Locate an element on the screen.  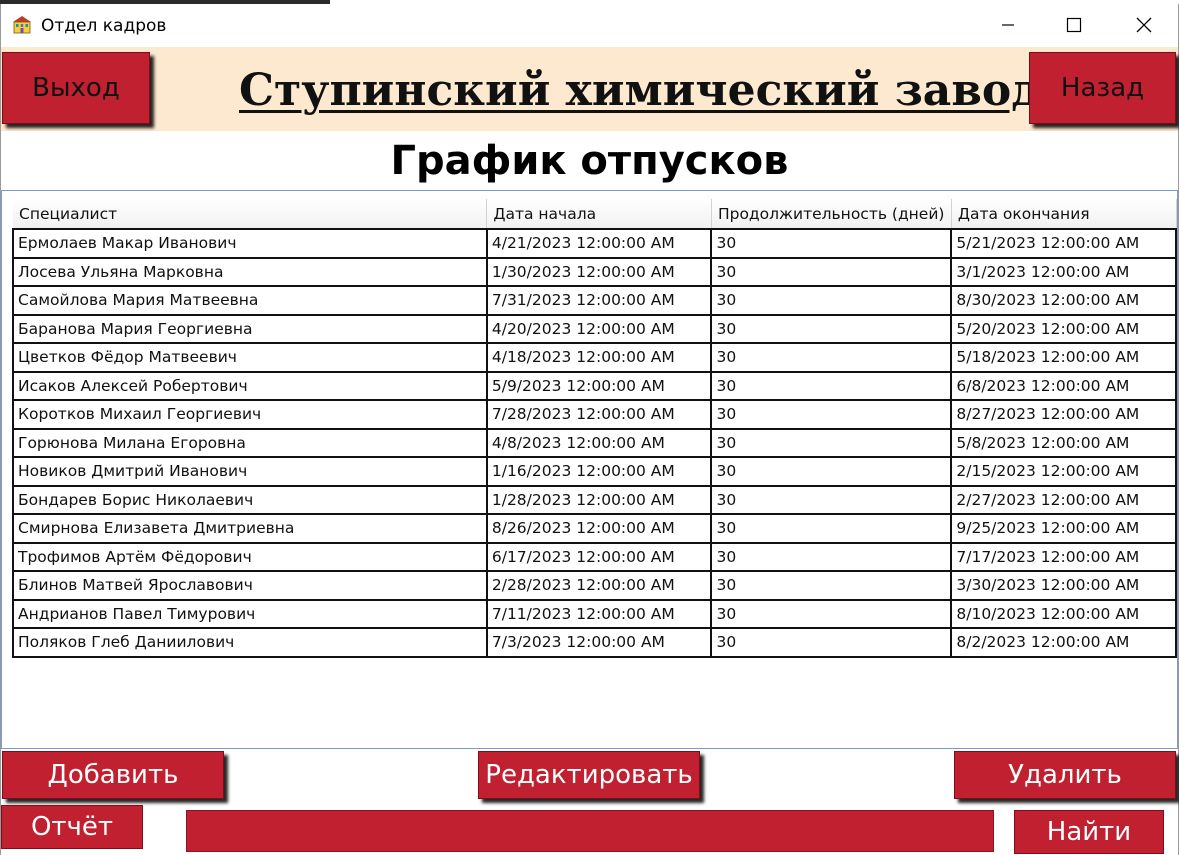
report-button: Отчёт is located at coordinates (72, 827).